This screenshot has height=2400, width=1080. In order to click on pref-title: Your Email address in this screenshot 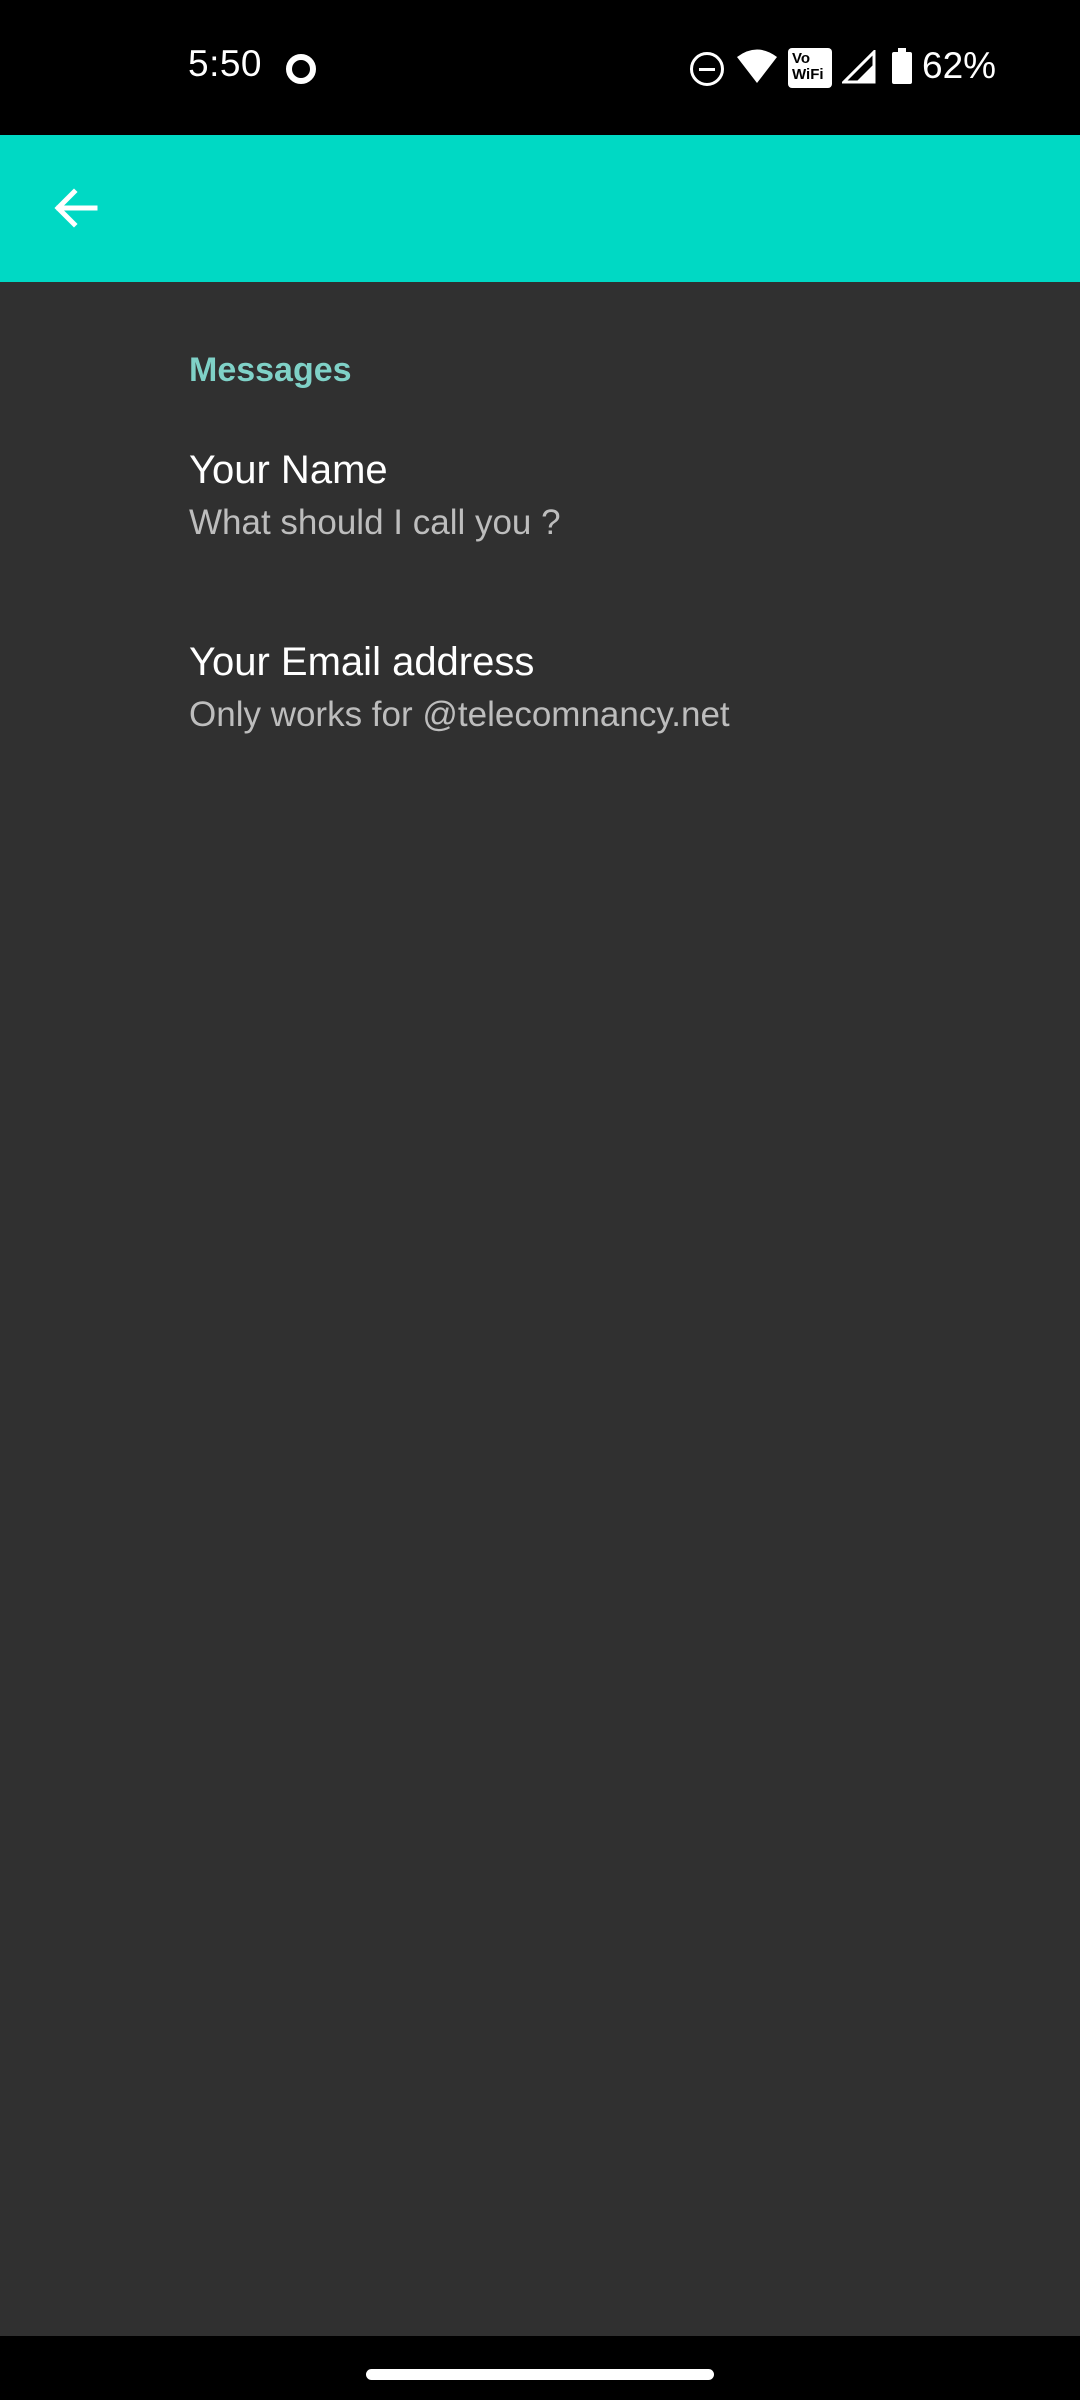, I will do `click(362, 662)`.